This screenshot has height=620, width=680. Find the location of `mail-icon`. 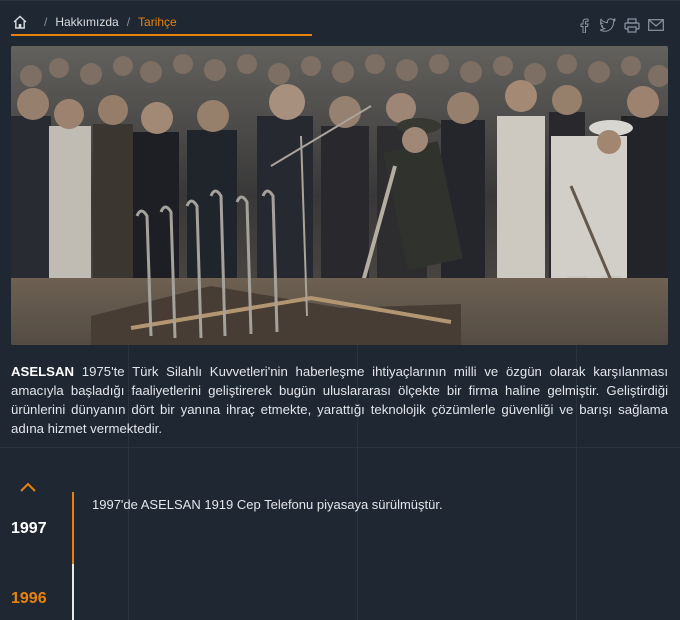

mail-icon is located at coordinates (656, 25).